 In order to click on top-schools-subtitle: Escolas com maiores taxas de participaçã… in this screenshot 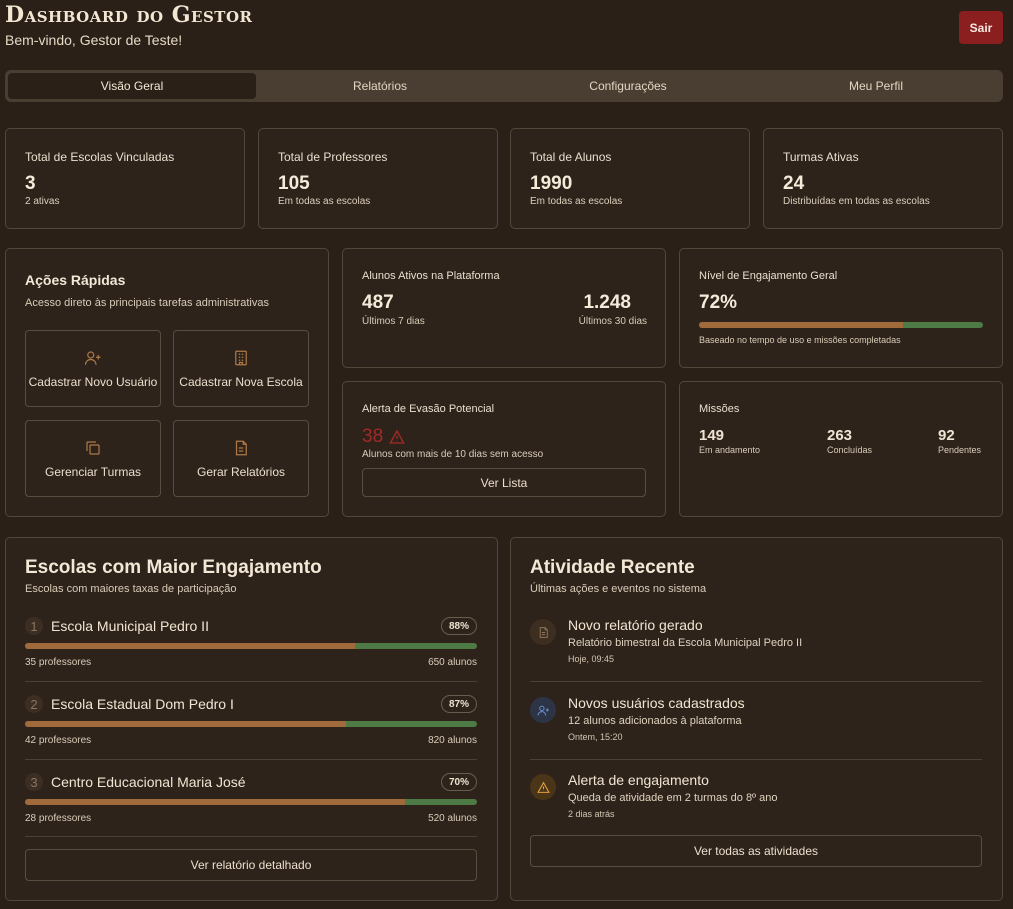, I will do `click(131, 589)`.